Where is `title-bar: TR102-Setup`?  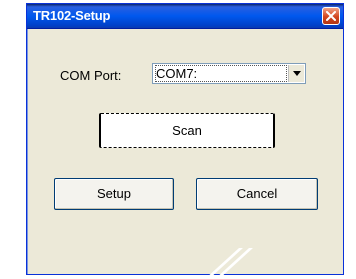
title-bar: TR102-Setup is located at coordinates (185, 16).